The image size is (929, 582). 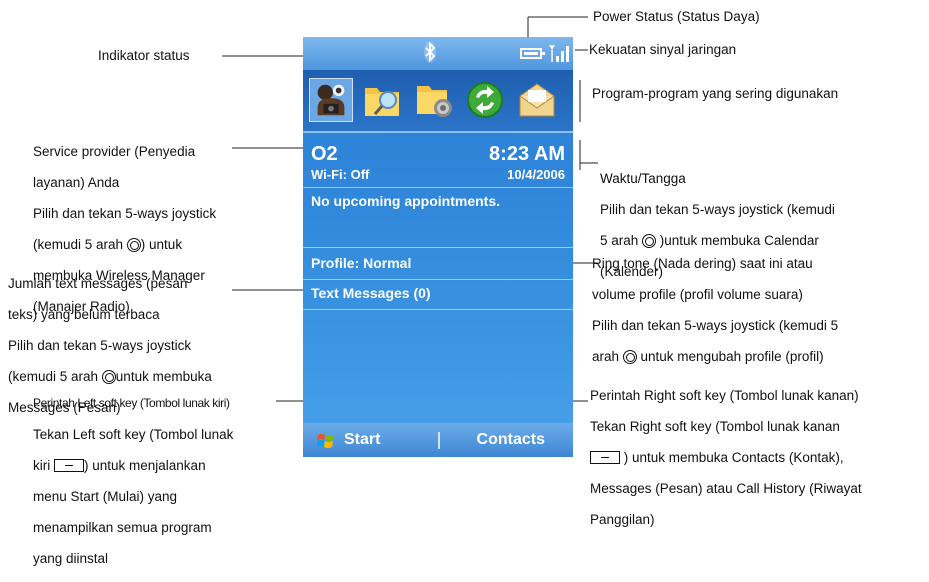 I want to click on program-tray, so click(x=438, y=101).